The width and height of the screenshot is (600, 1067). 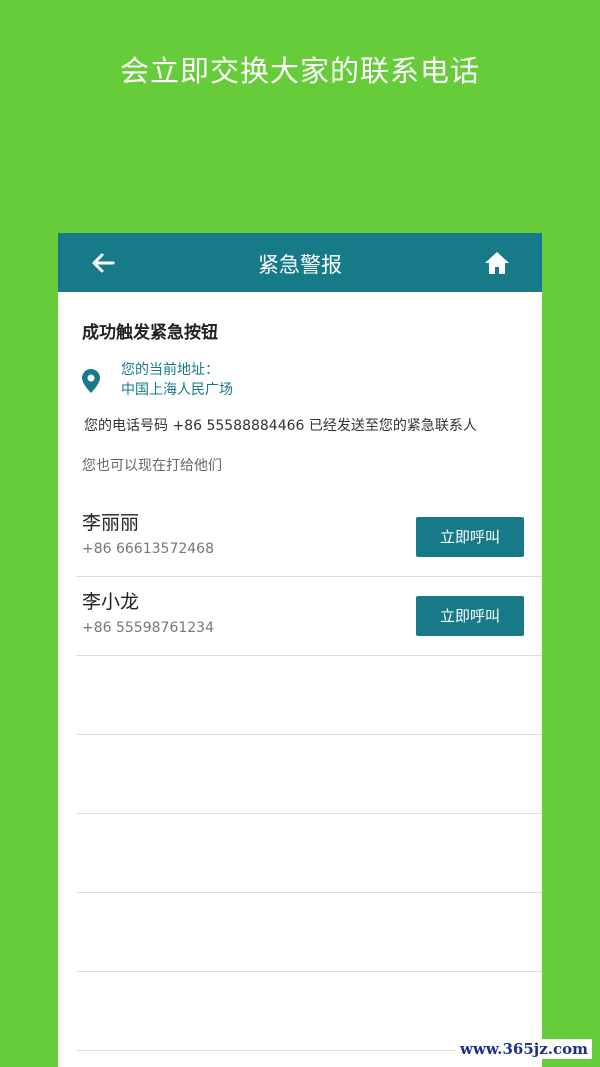 What do you see at coordinates (177, 390) in the screenshot?
I see `location-value: 中国上海人民广场` at bounding box center [177, 390].